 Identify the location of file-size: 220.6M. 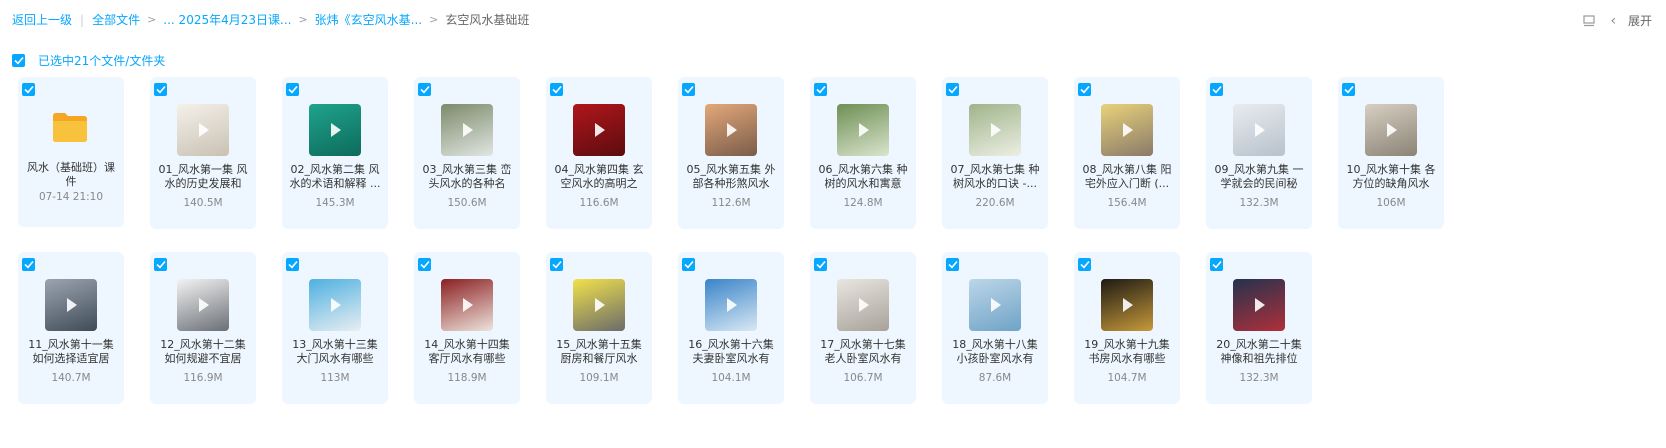
(995, 203).